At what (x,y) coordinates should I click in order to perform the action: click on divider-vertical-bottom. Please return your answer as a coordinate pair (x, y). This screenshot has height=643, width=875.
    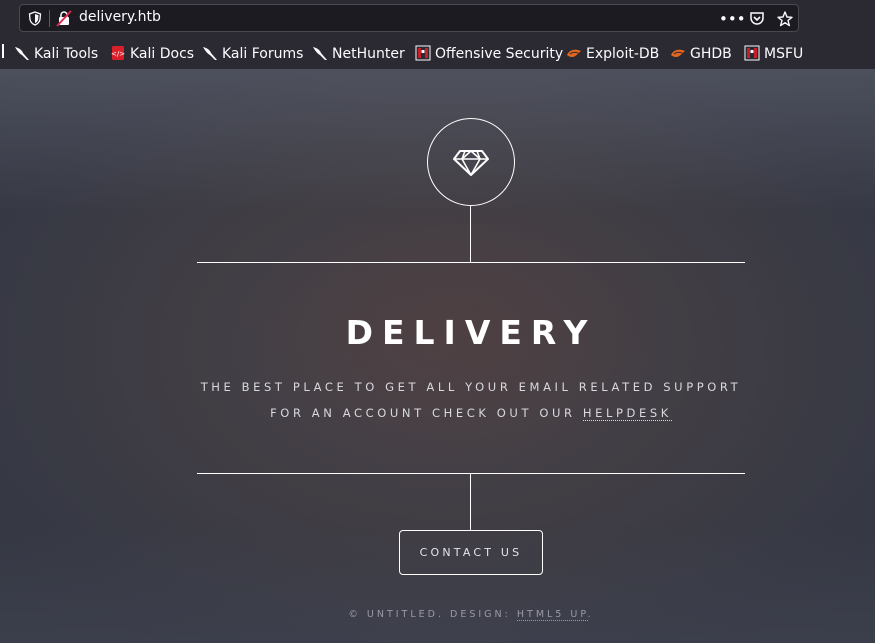
    Looking at the image, I should click on (470, 501).